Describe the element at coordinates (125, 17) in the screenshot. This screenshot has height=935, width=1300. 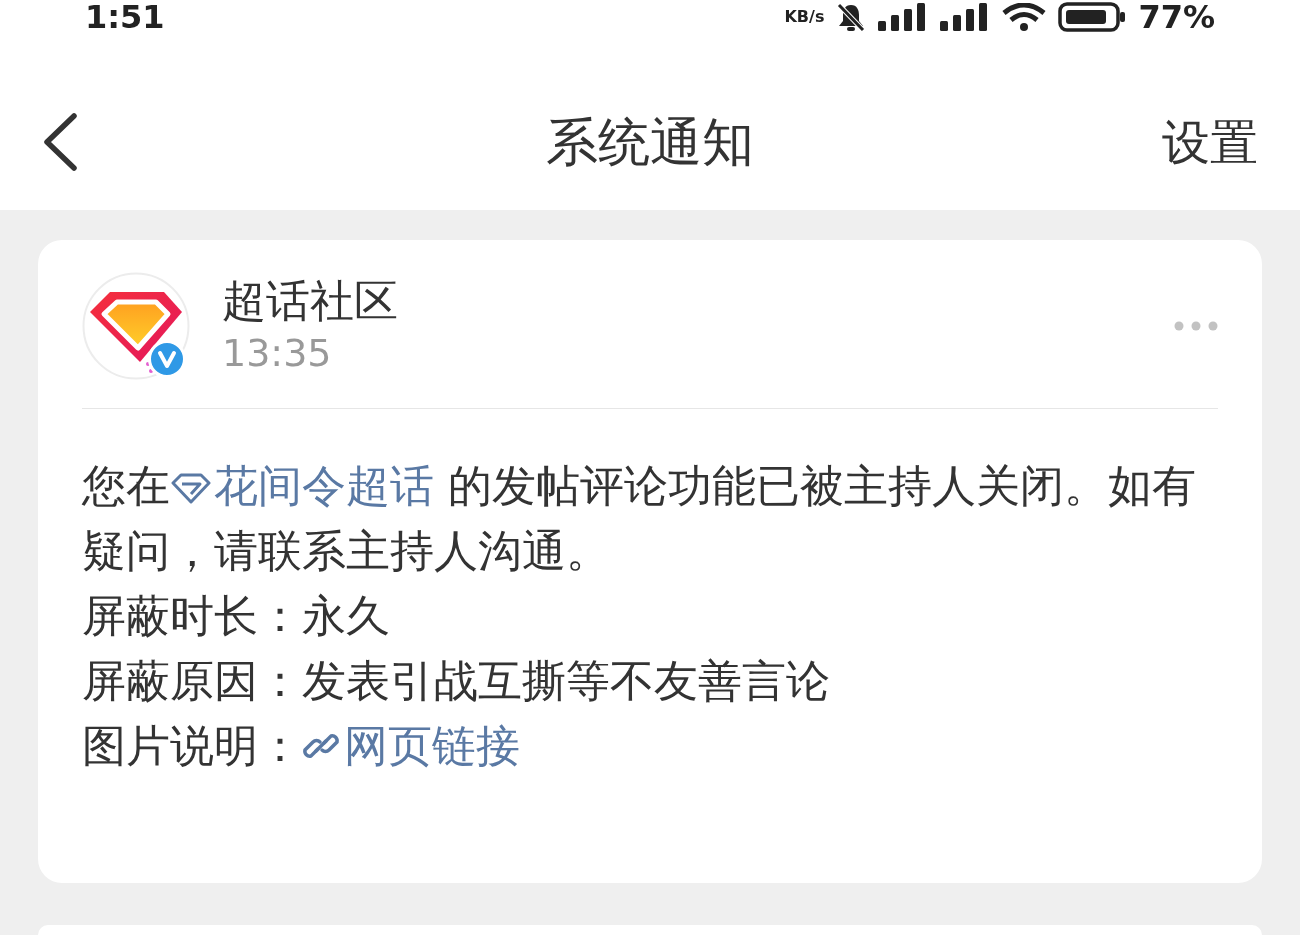
I see `clock-time: 1:51` at that location.